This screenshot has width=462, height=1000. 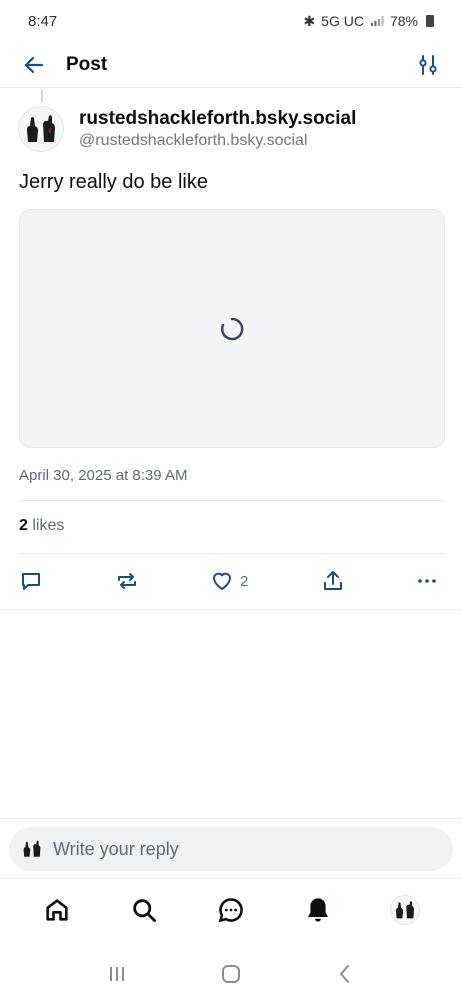 I want to click on reply-placeholder: Write your reply, so click(x=116, y=848).